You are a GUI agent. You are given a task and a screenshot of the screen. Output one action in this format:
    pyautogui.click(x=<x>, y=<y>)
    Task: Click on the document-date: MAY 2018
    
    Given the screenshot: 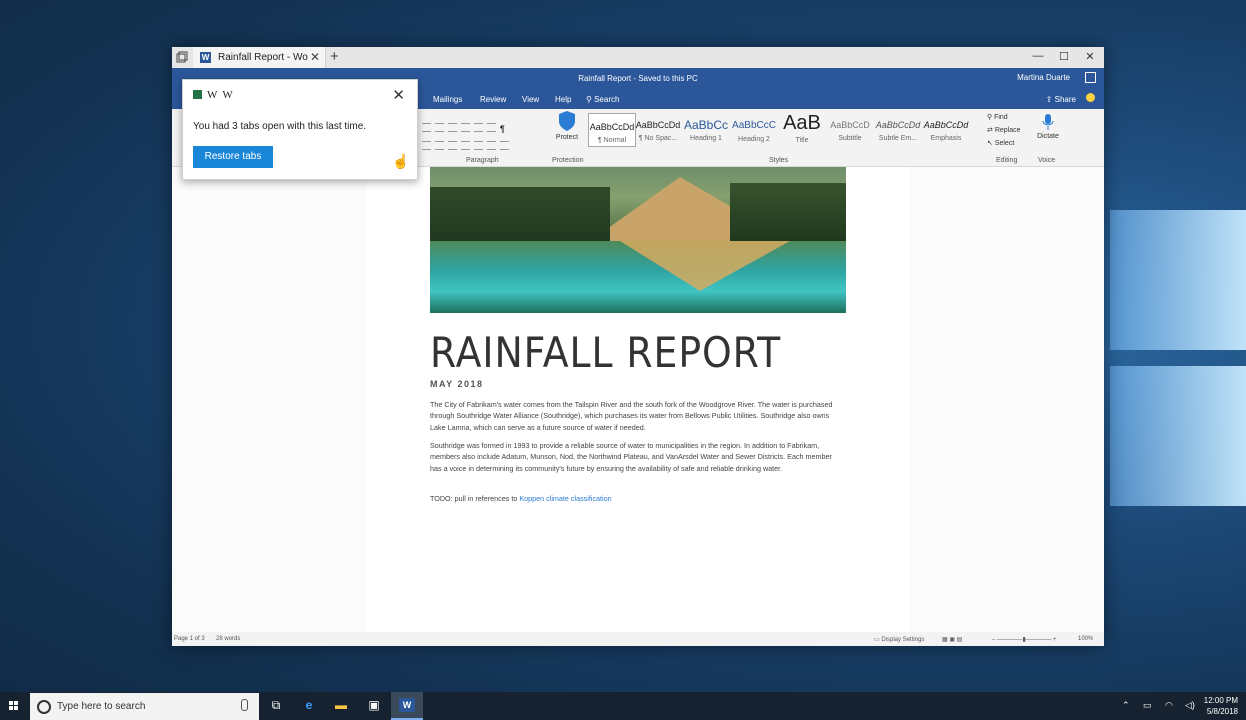 What is the action you would take?
    pyautogui.click(x=457, y=384)
    